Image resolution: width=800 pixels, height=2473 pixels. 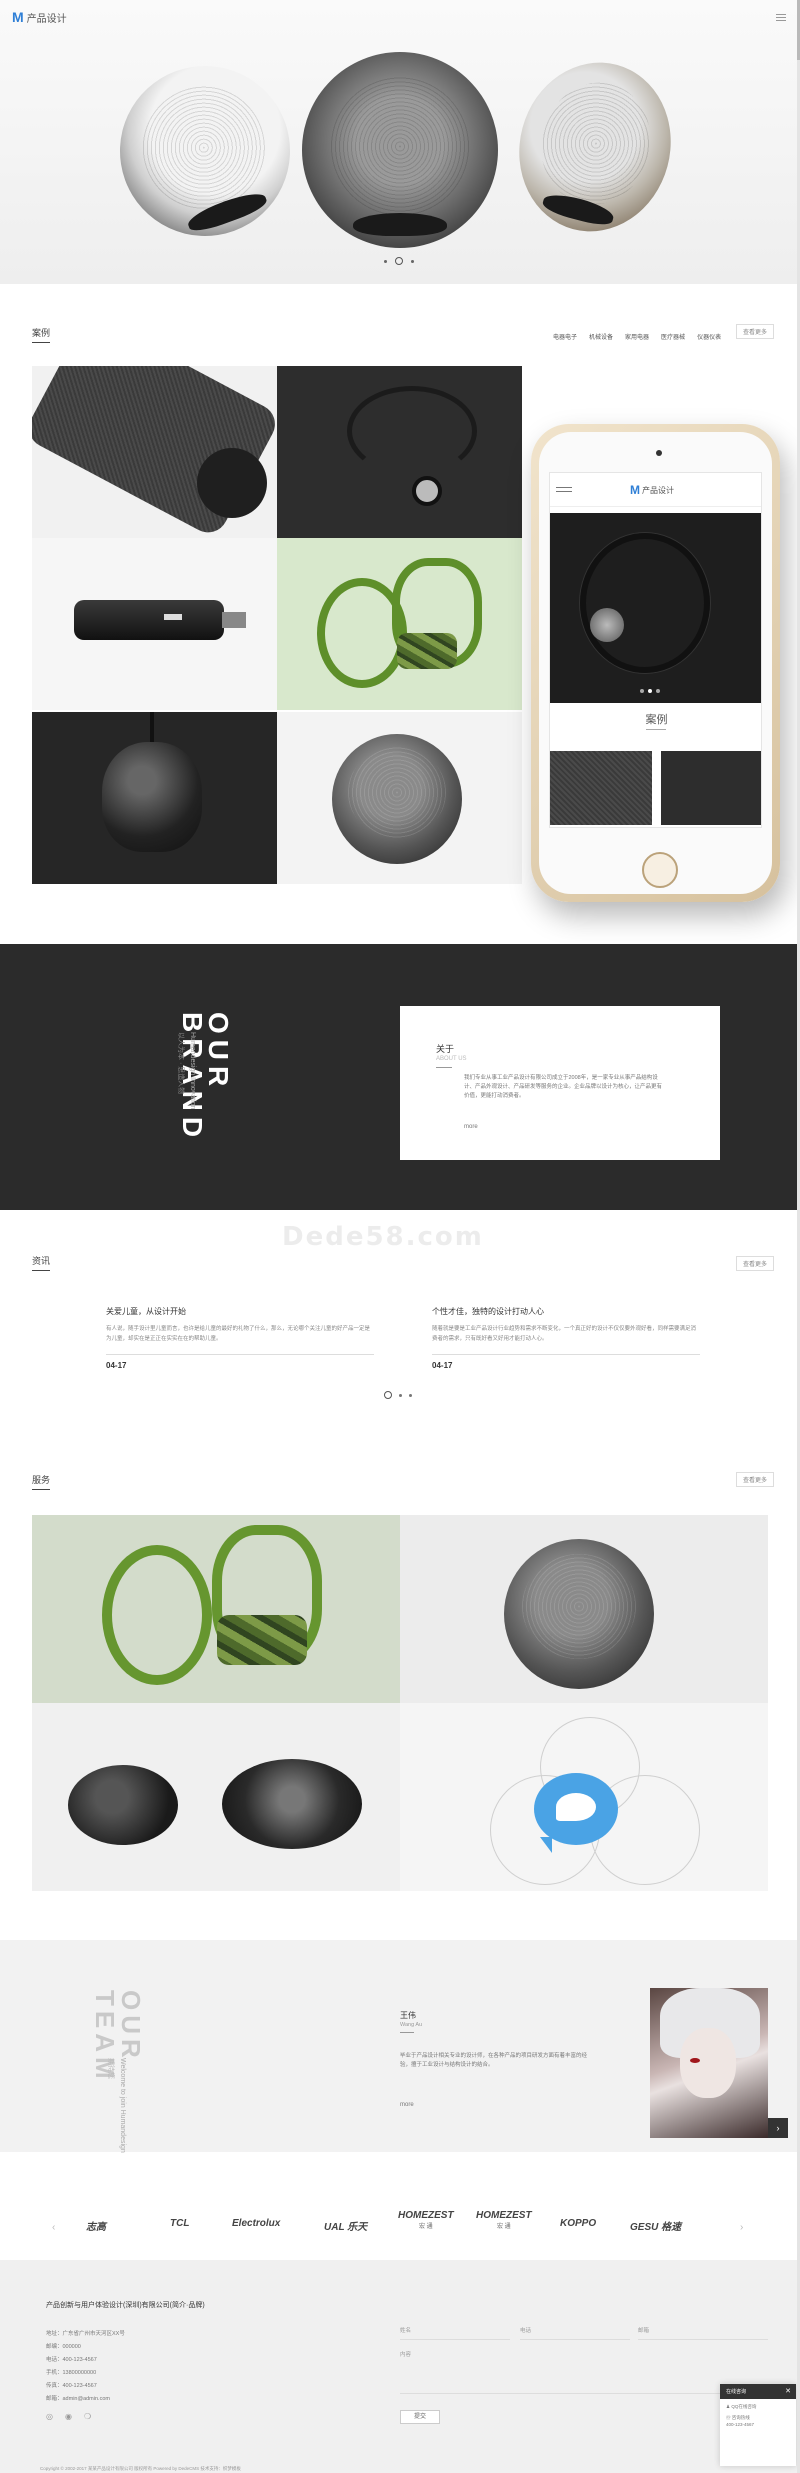 What do you see at coordinates (179, 2223) in the screenshot?
I see `partner-logo: TCL` at bounding box center [179, 2223].